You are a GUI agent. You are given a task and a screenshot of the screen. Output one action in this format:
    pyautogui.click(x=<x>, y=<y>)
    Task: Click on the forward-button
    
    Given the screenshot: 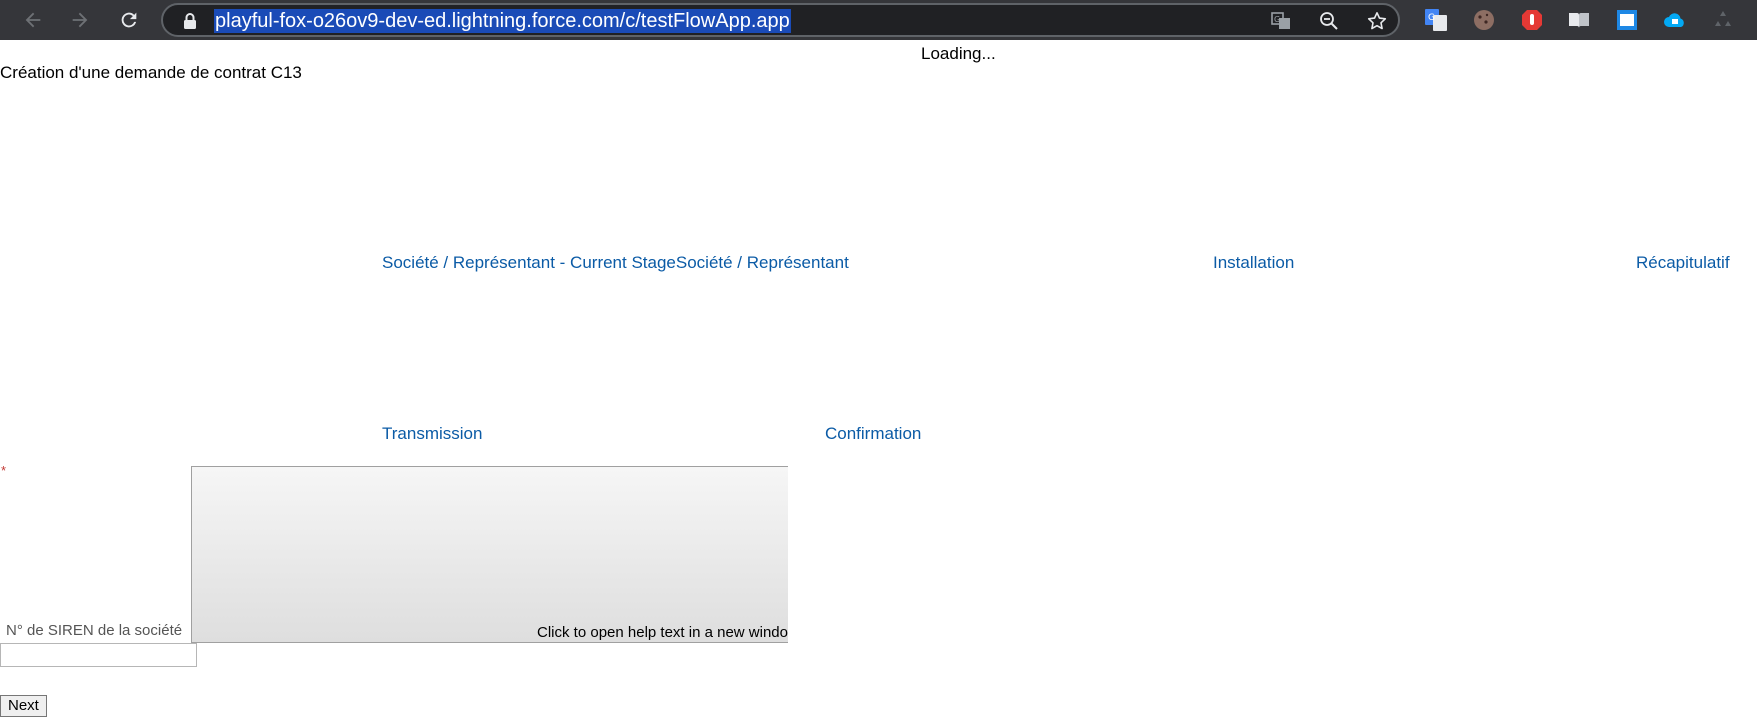 What is the action you would take?
    pyautogui.click(x=80, y=20)
    